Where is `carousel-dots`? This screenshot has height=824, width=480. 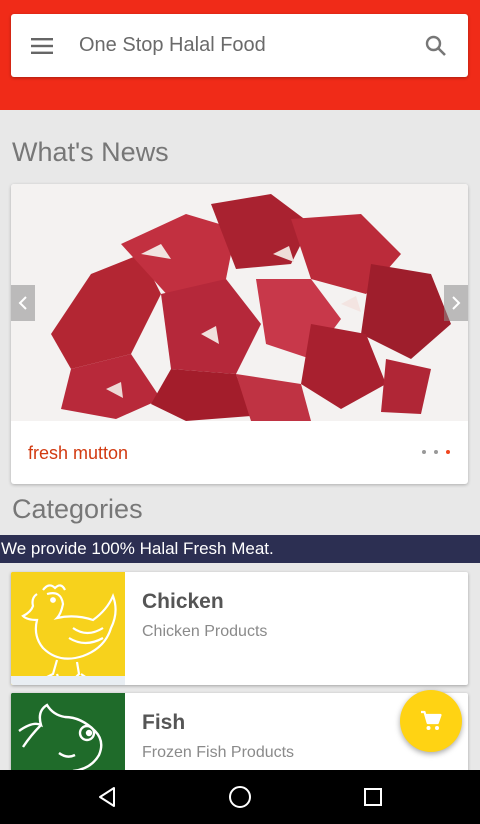
carousel-dots is located at coordinates (436, 452).